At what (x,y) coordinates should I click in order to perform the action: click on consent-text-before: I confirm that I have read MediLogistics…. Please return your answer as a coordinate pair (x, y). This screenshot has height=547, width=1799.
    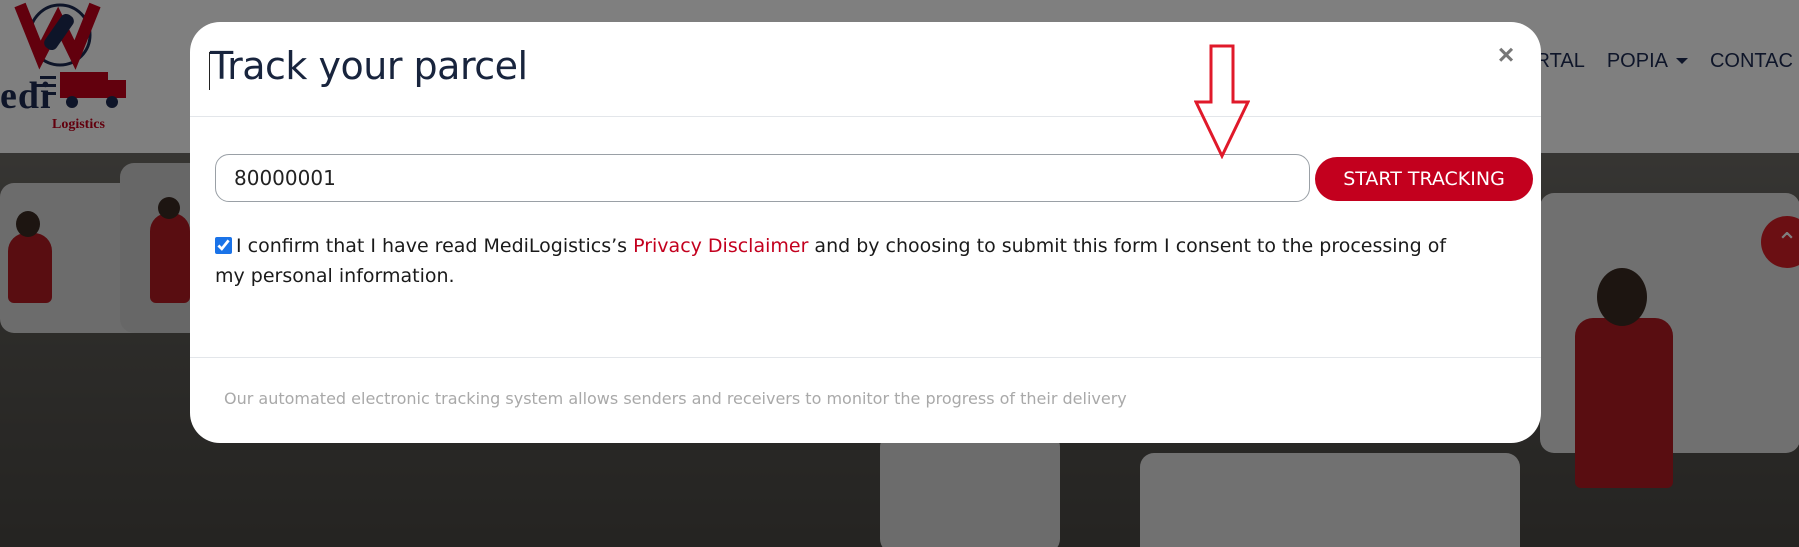
    Looking at the image, I should click on (435, 246).